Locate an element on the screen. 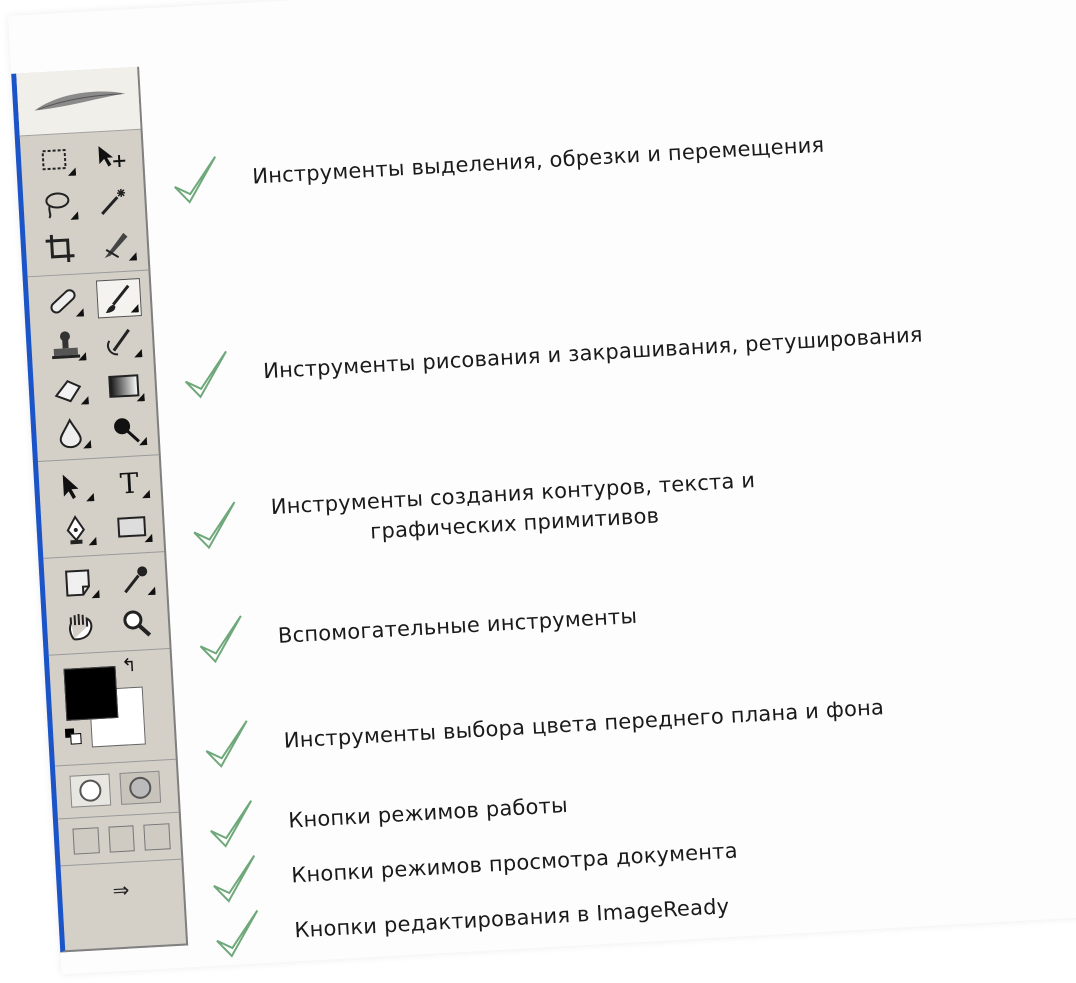 The height and width of the screenshot is (983, 1076). standard-mode-icon is located at coordinates (90, 791).